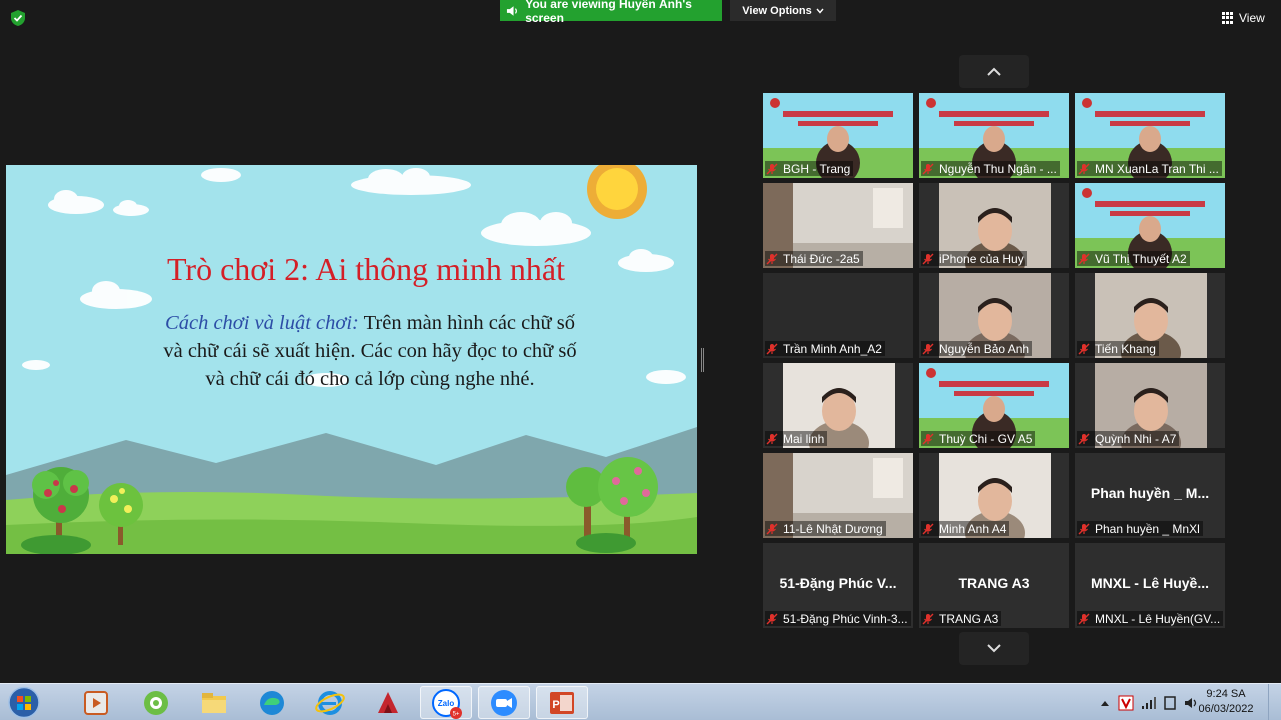  Describe the element at coordinates (1150, 405) in the screenshot. I see `participant-tile: Quỳnh Nhi - A7` at that location.